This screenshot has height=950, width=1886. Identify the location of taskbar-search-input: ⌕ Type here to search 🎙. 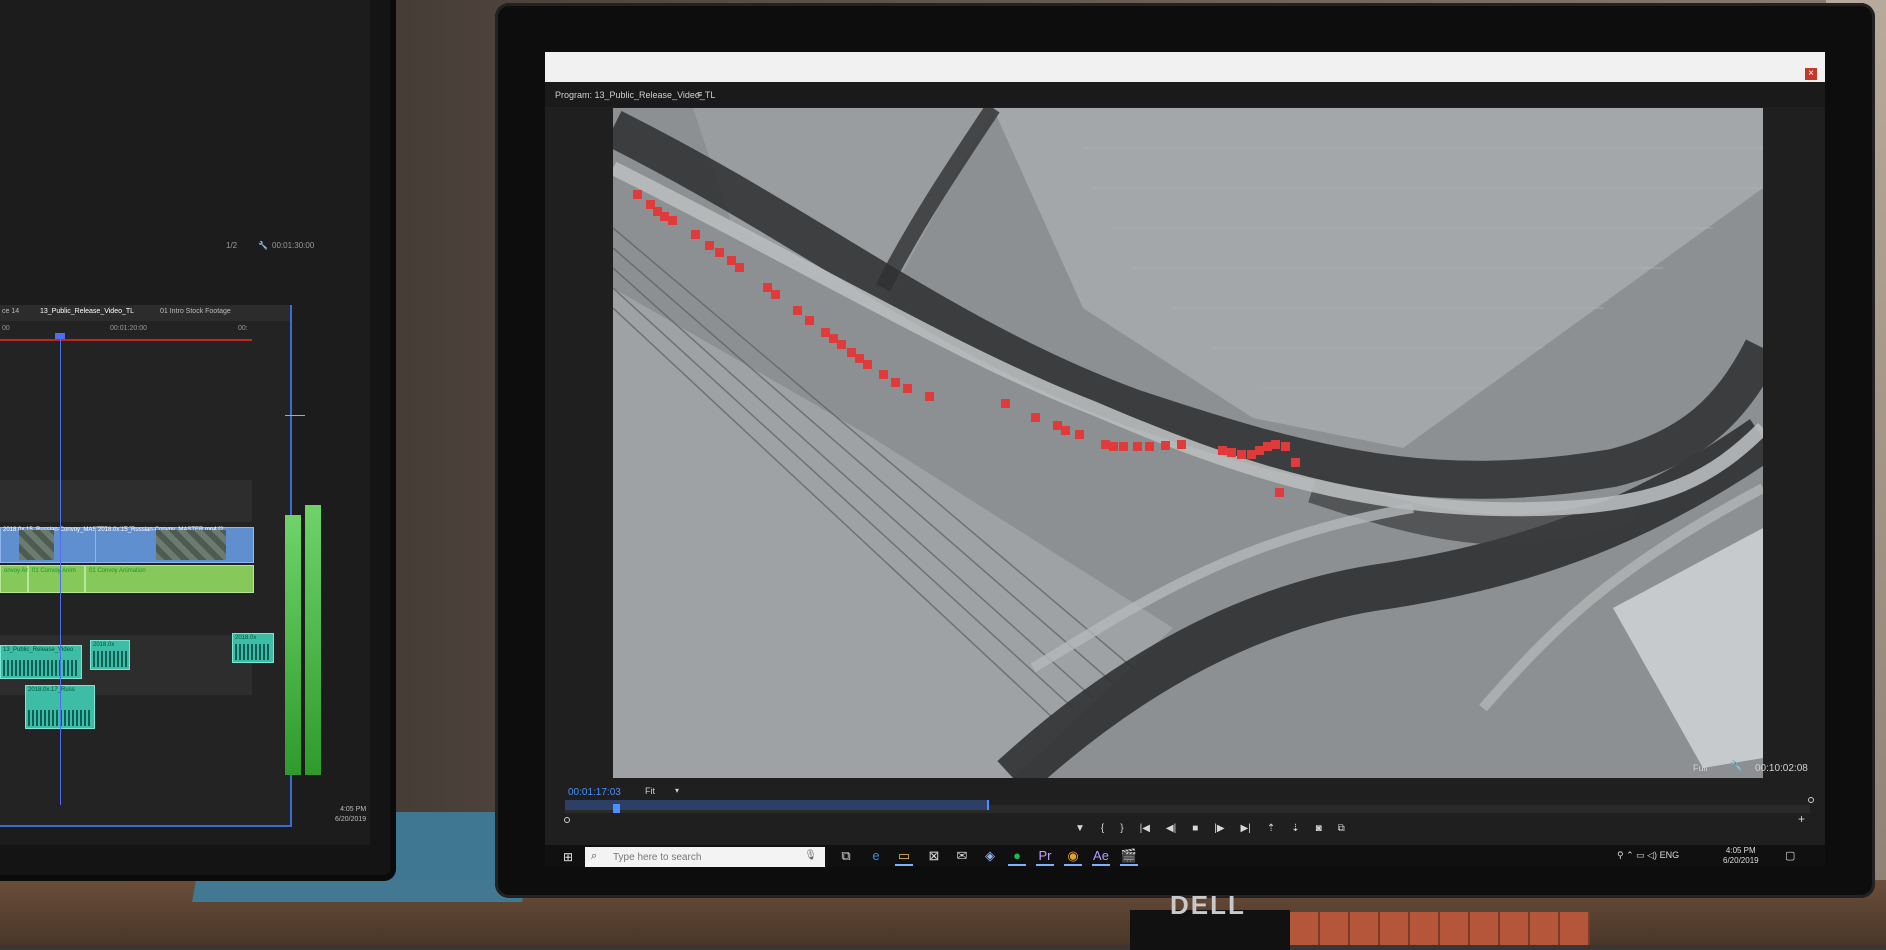
(705, 857).